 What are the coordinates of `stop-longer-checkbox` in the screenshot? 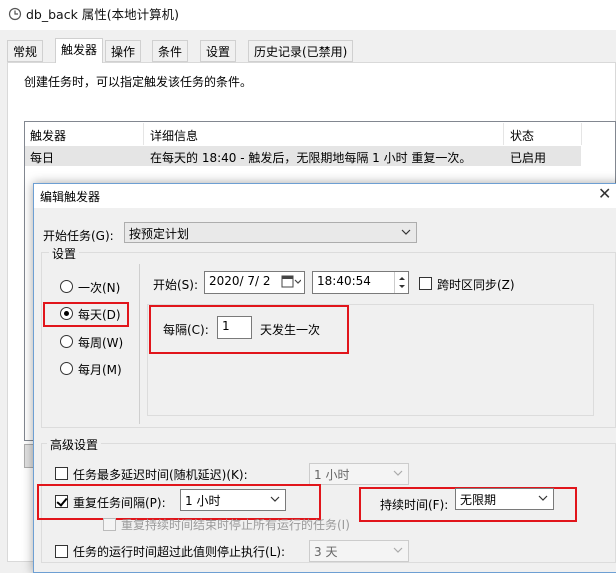 It's located at (61, 551).